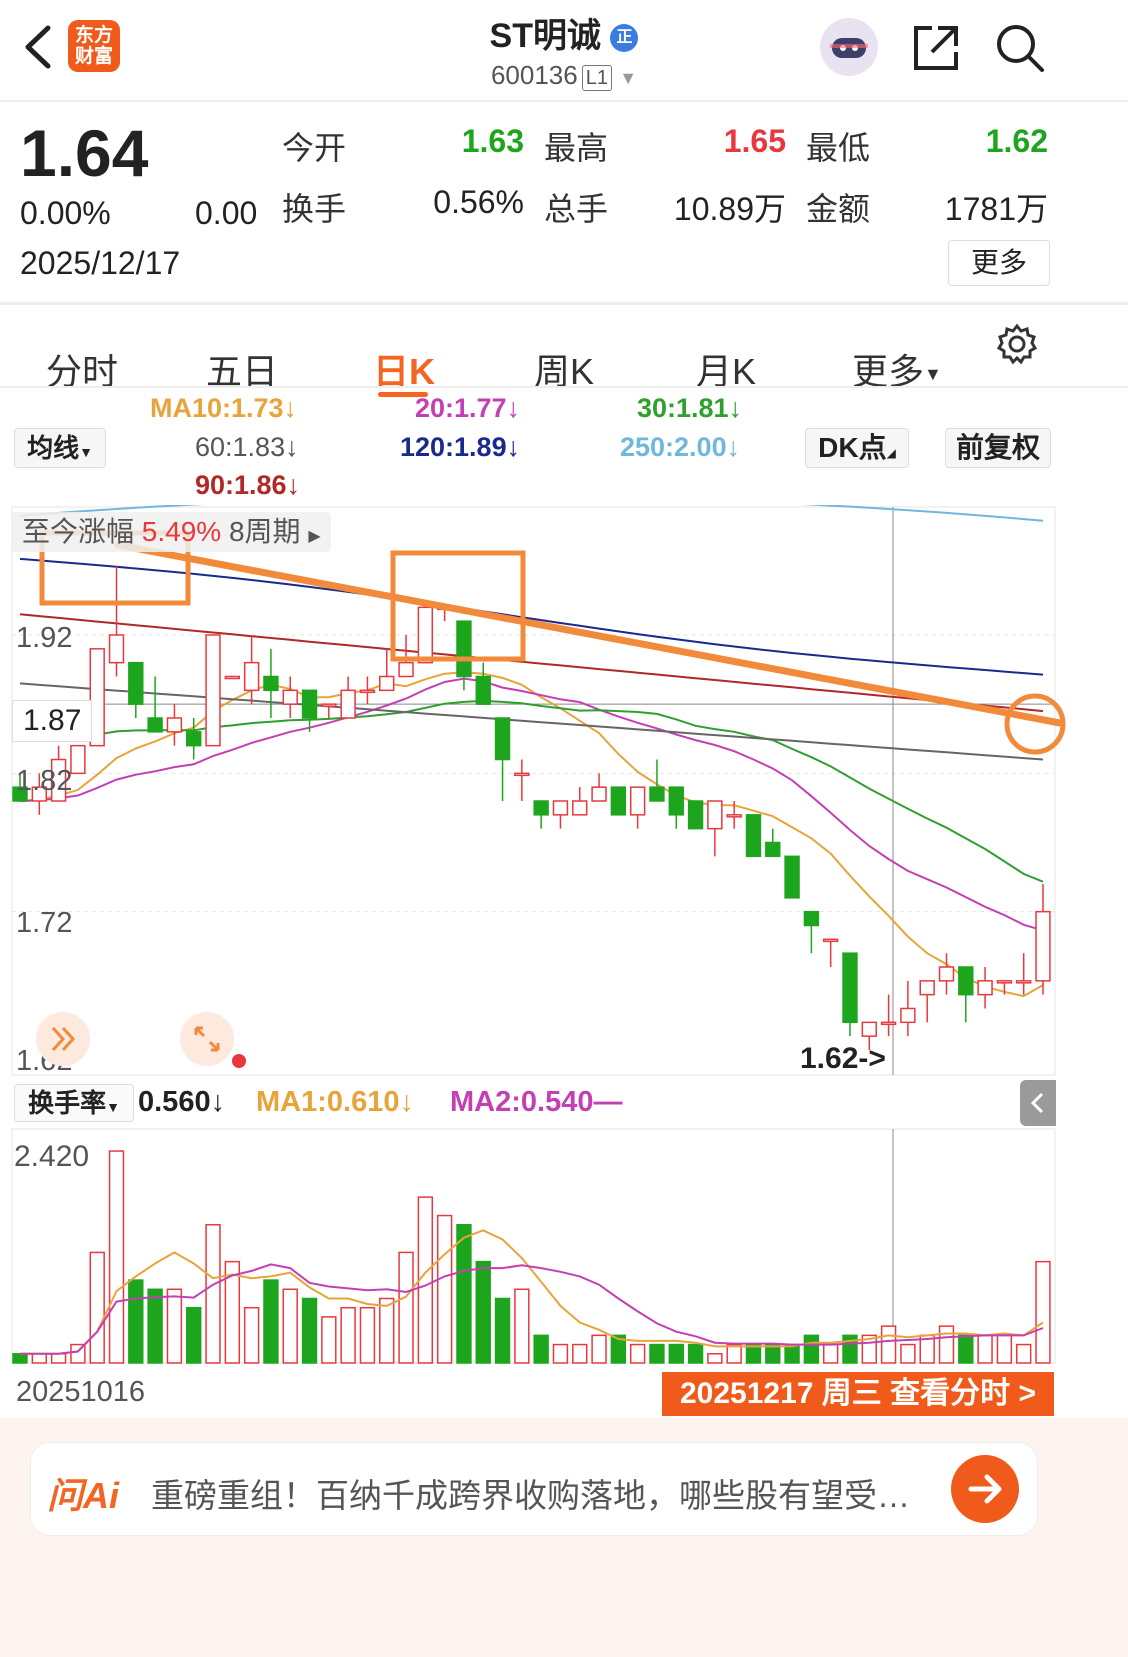 This screenshot has width=1128, height=1657. I want to click on double-chevron-icon, so click(63, 1039).